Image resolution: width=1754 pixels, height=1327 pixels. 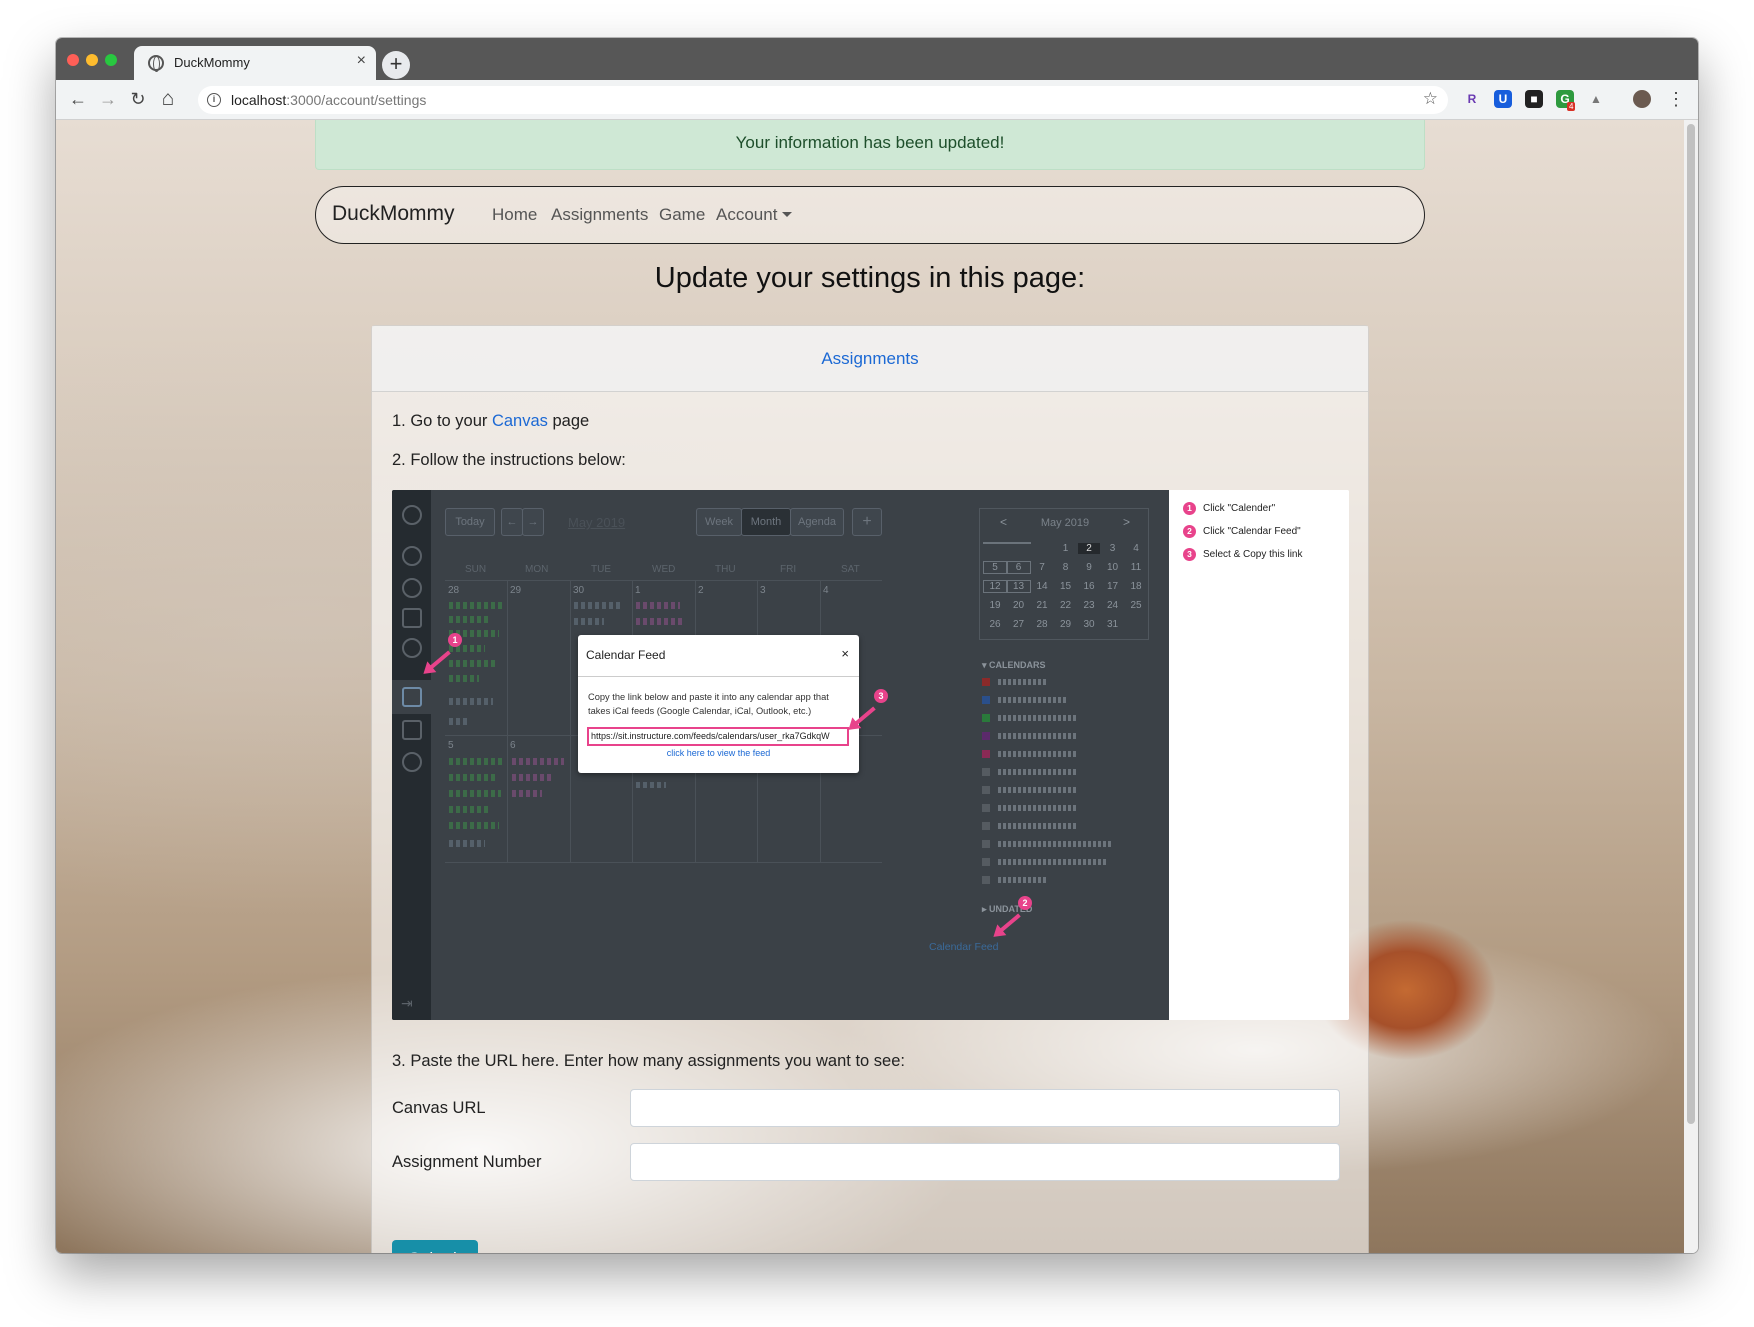 What do you see at coordinates (1691, 624) in the screenshot?
I see `scrollbar-thumb` at bounding box center [1691, 624].